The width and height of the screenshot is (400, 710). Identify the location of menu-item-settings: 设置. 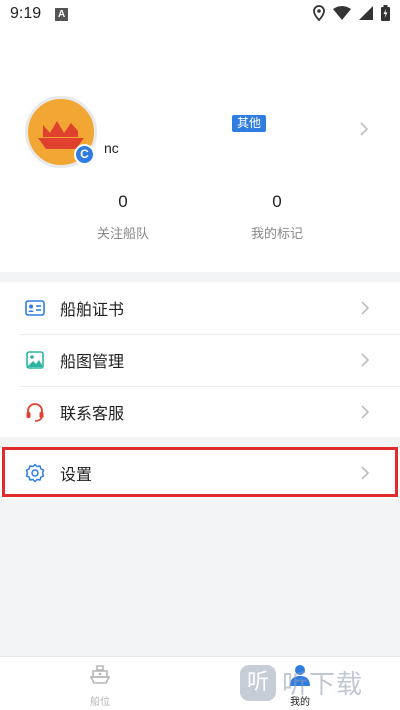
(200, 473).